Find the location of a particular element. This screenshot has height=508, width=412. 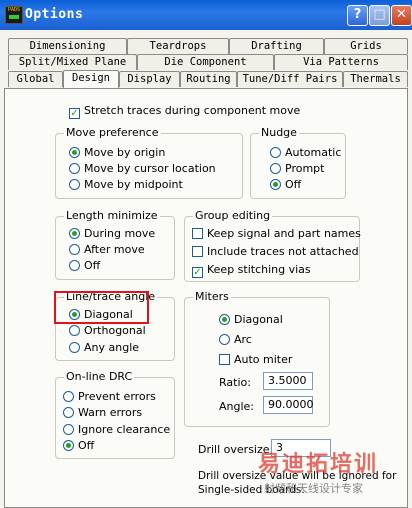

radio-move-by-midpoint: Move by midpoint is located at coordinates (126, 184).